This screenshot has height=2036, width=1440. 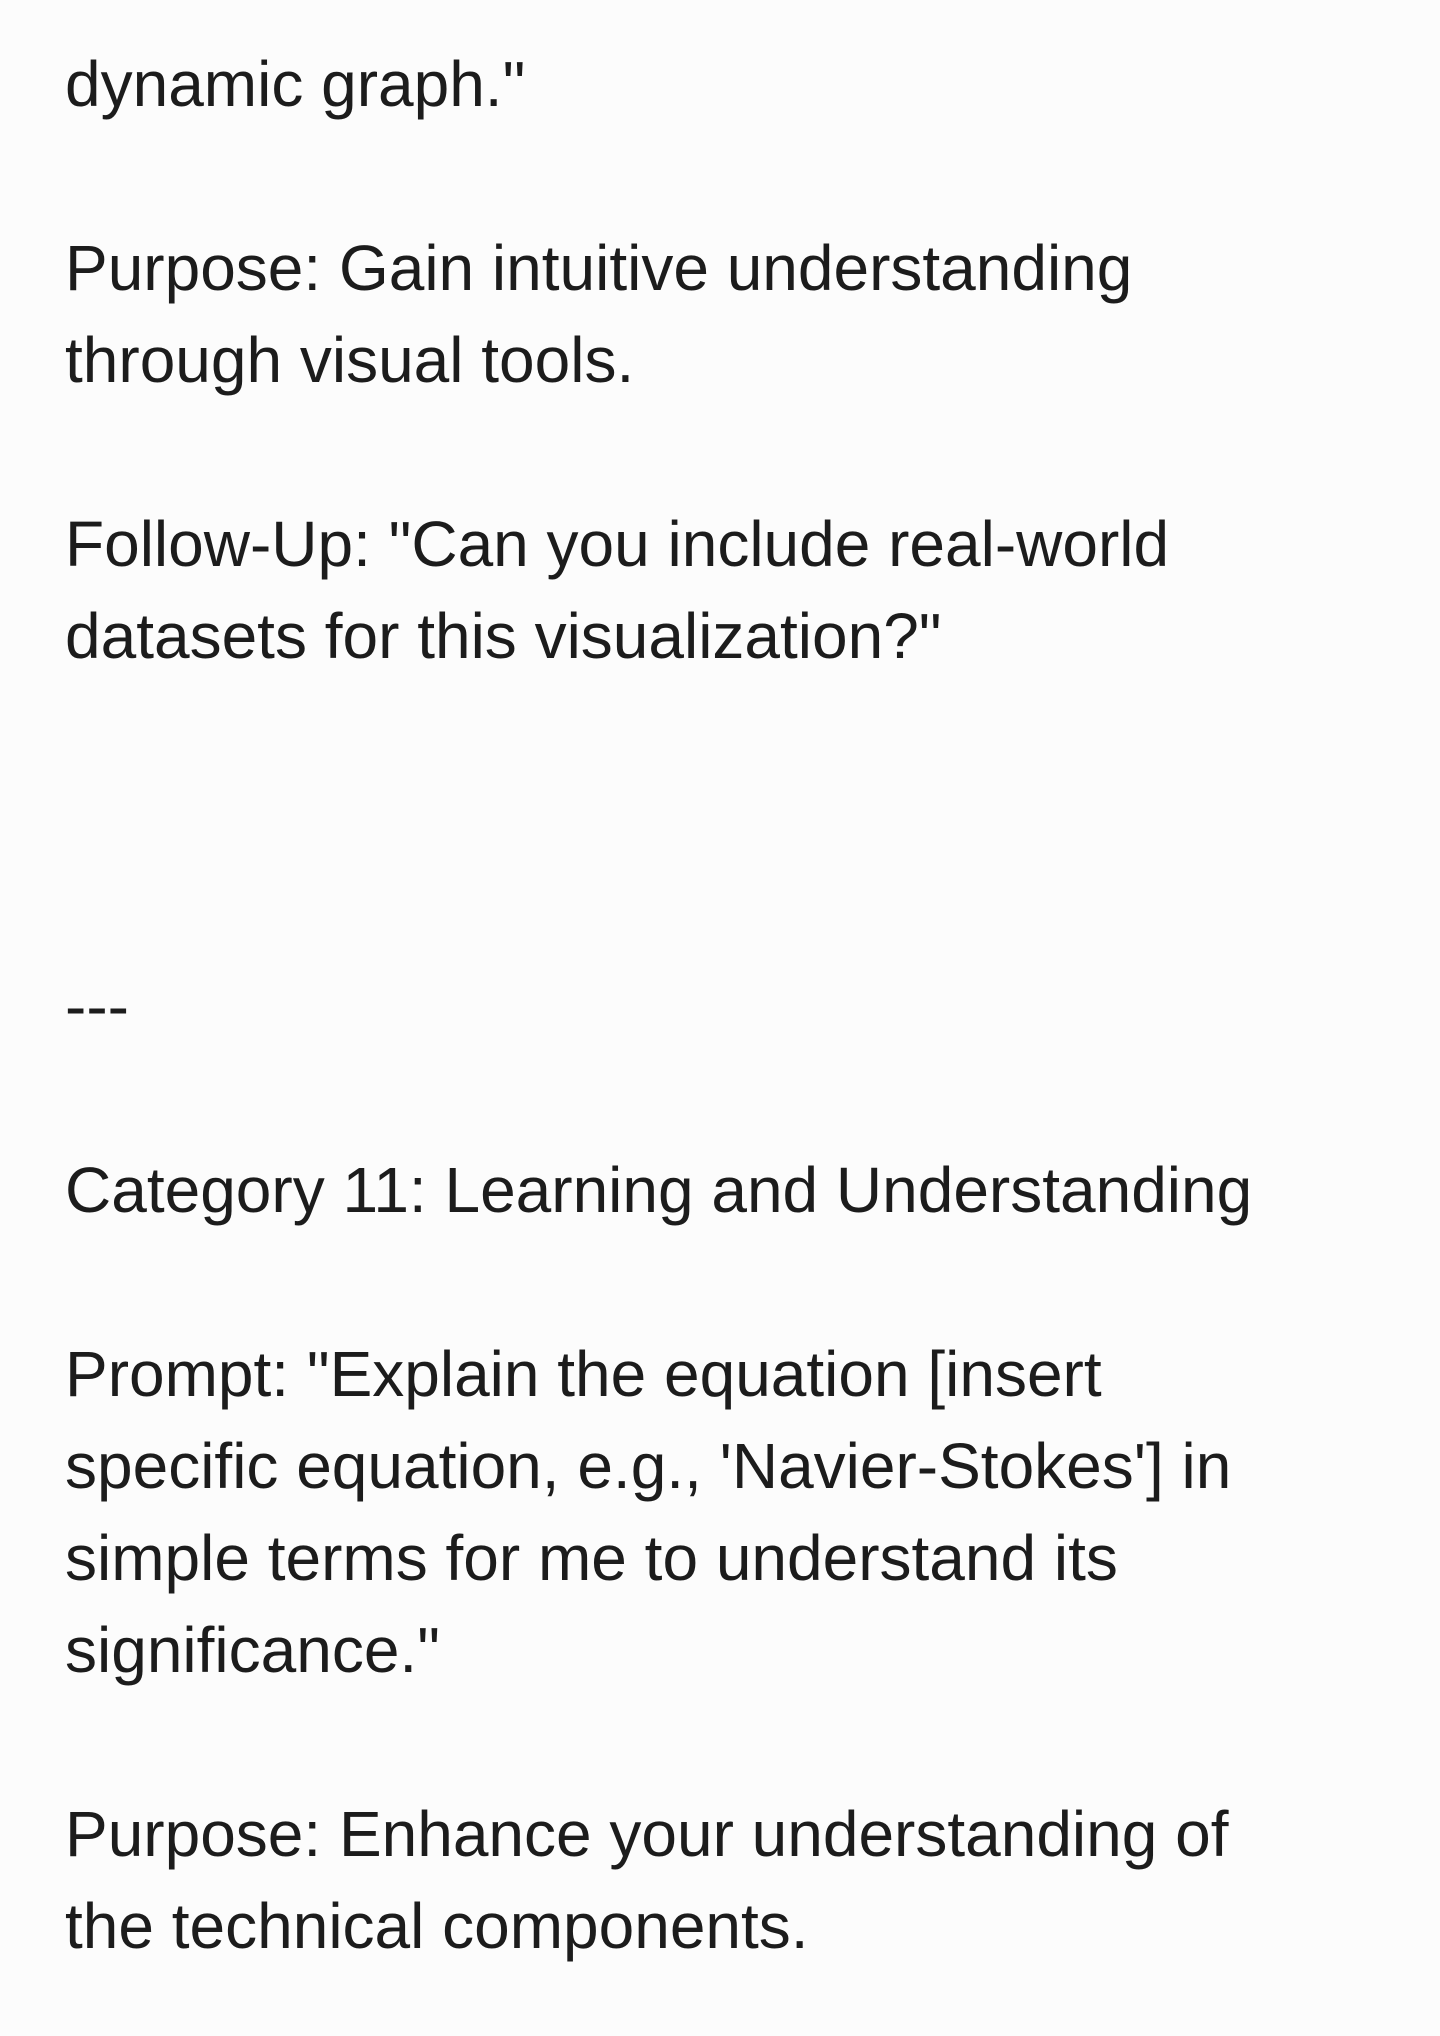 I want to click on purpose-line-2: through visual tools., so click(x=350, y=360).